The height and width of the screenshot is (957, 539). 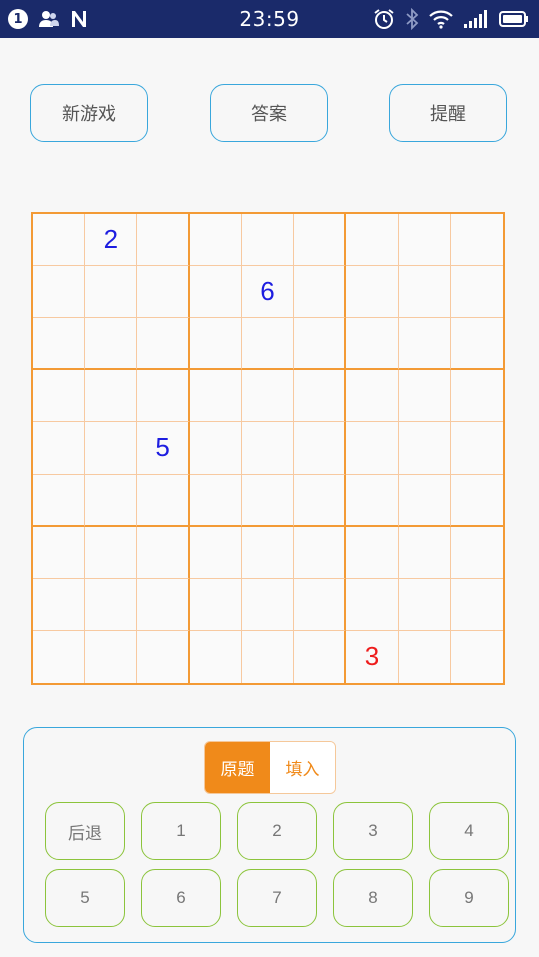 I want to click on sudoku-cell-r6c9, so click(x=476, y=501).